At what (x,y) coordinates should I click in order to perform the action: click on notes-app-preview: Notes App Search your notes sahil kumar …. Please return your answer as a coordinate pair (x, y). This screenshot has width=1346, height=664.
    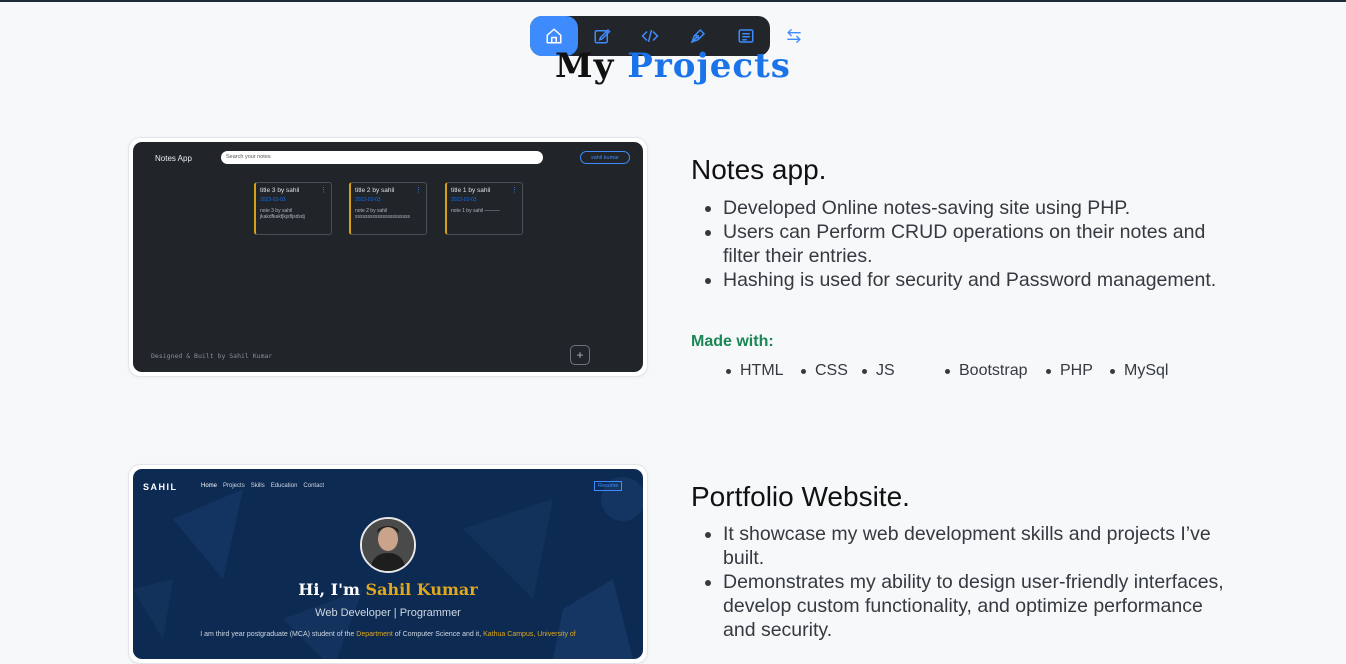
    Looking at the image, I should click on (388, 257).